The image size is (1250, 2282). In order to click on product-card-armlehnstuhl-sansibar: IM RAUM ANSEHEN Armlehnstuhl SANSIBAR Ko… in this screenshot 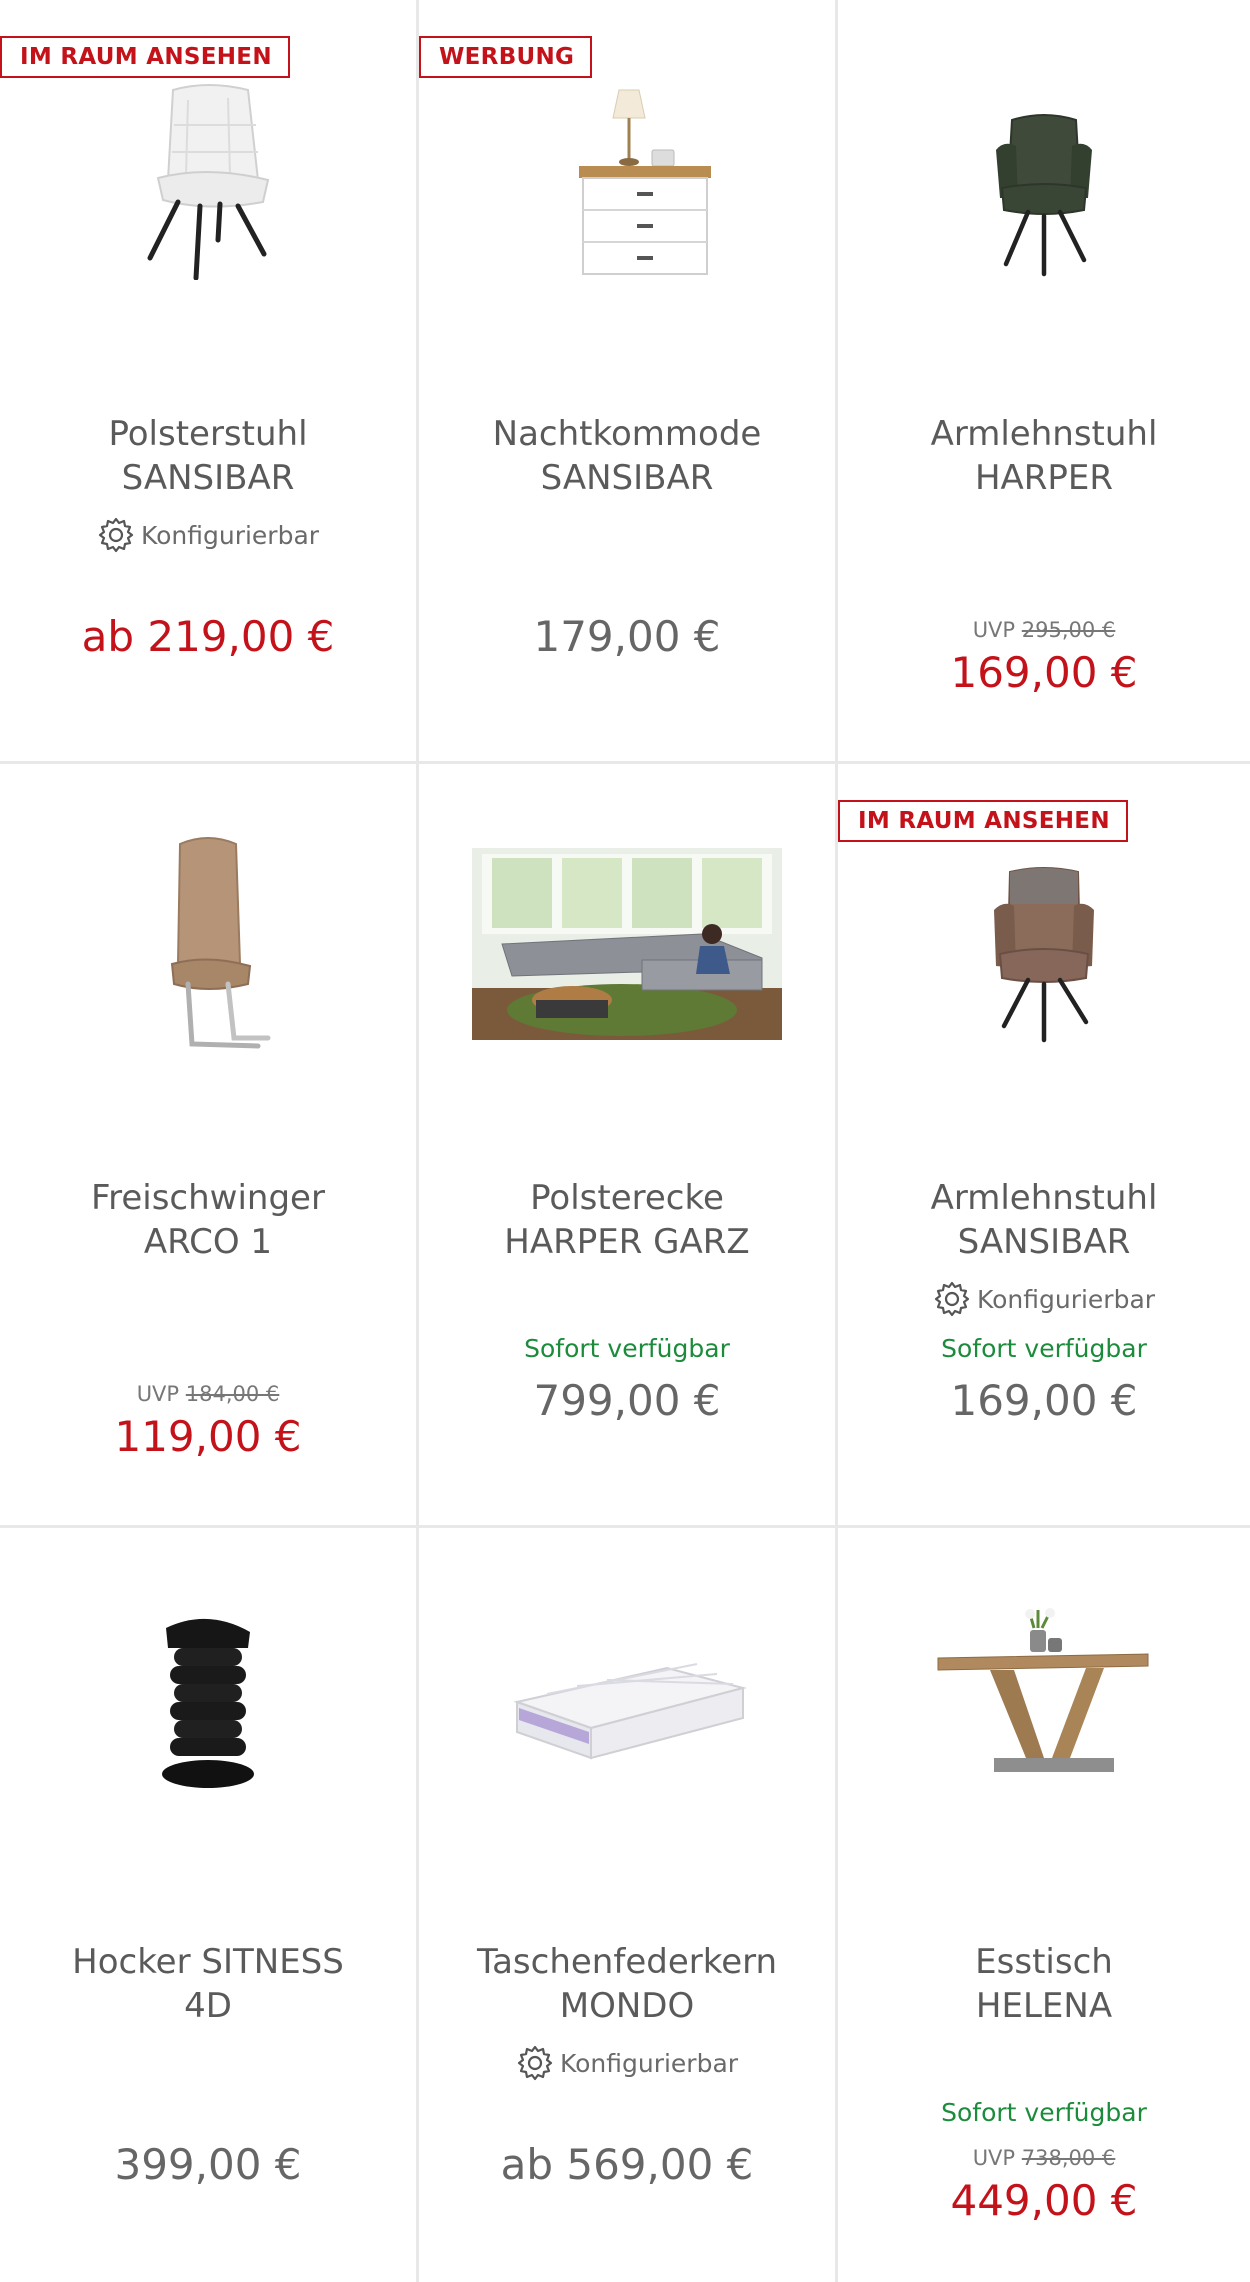, I will do `click(1044, 1146)`.